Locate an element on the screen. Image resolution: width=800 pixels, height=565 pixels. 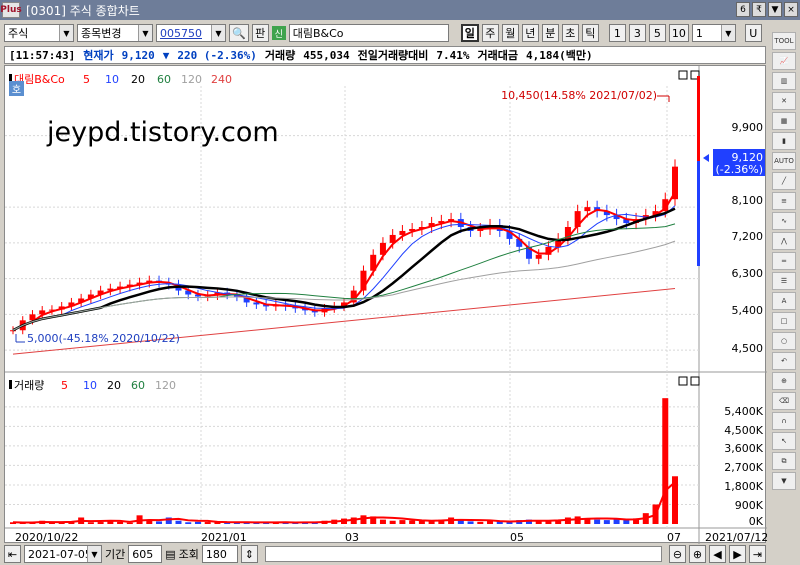
pan-button: 판 is located at coordinates (260, 33).